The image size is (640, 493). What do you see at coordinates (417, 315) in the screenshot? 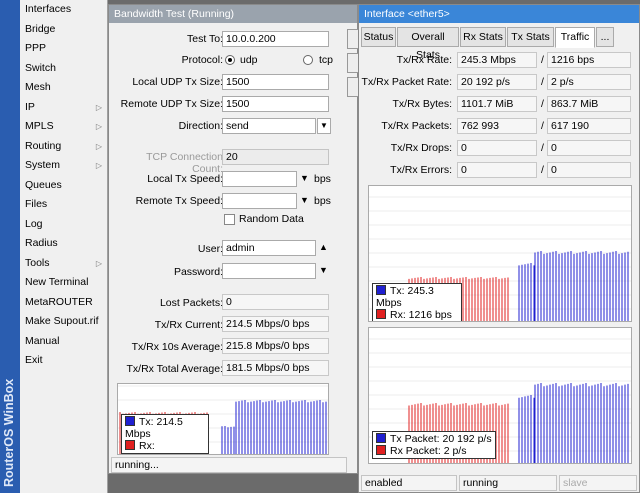
I see `graph1-rx-row: Rx: 1216 bps` at bounding box center [417, 315].